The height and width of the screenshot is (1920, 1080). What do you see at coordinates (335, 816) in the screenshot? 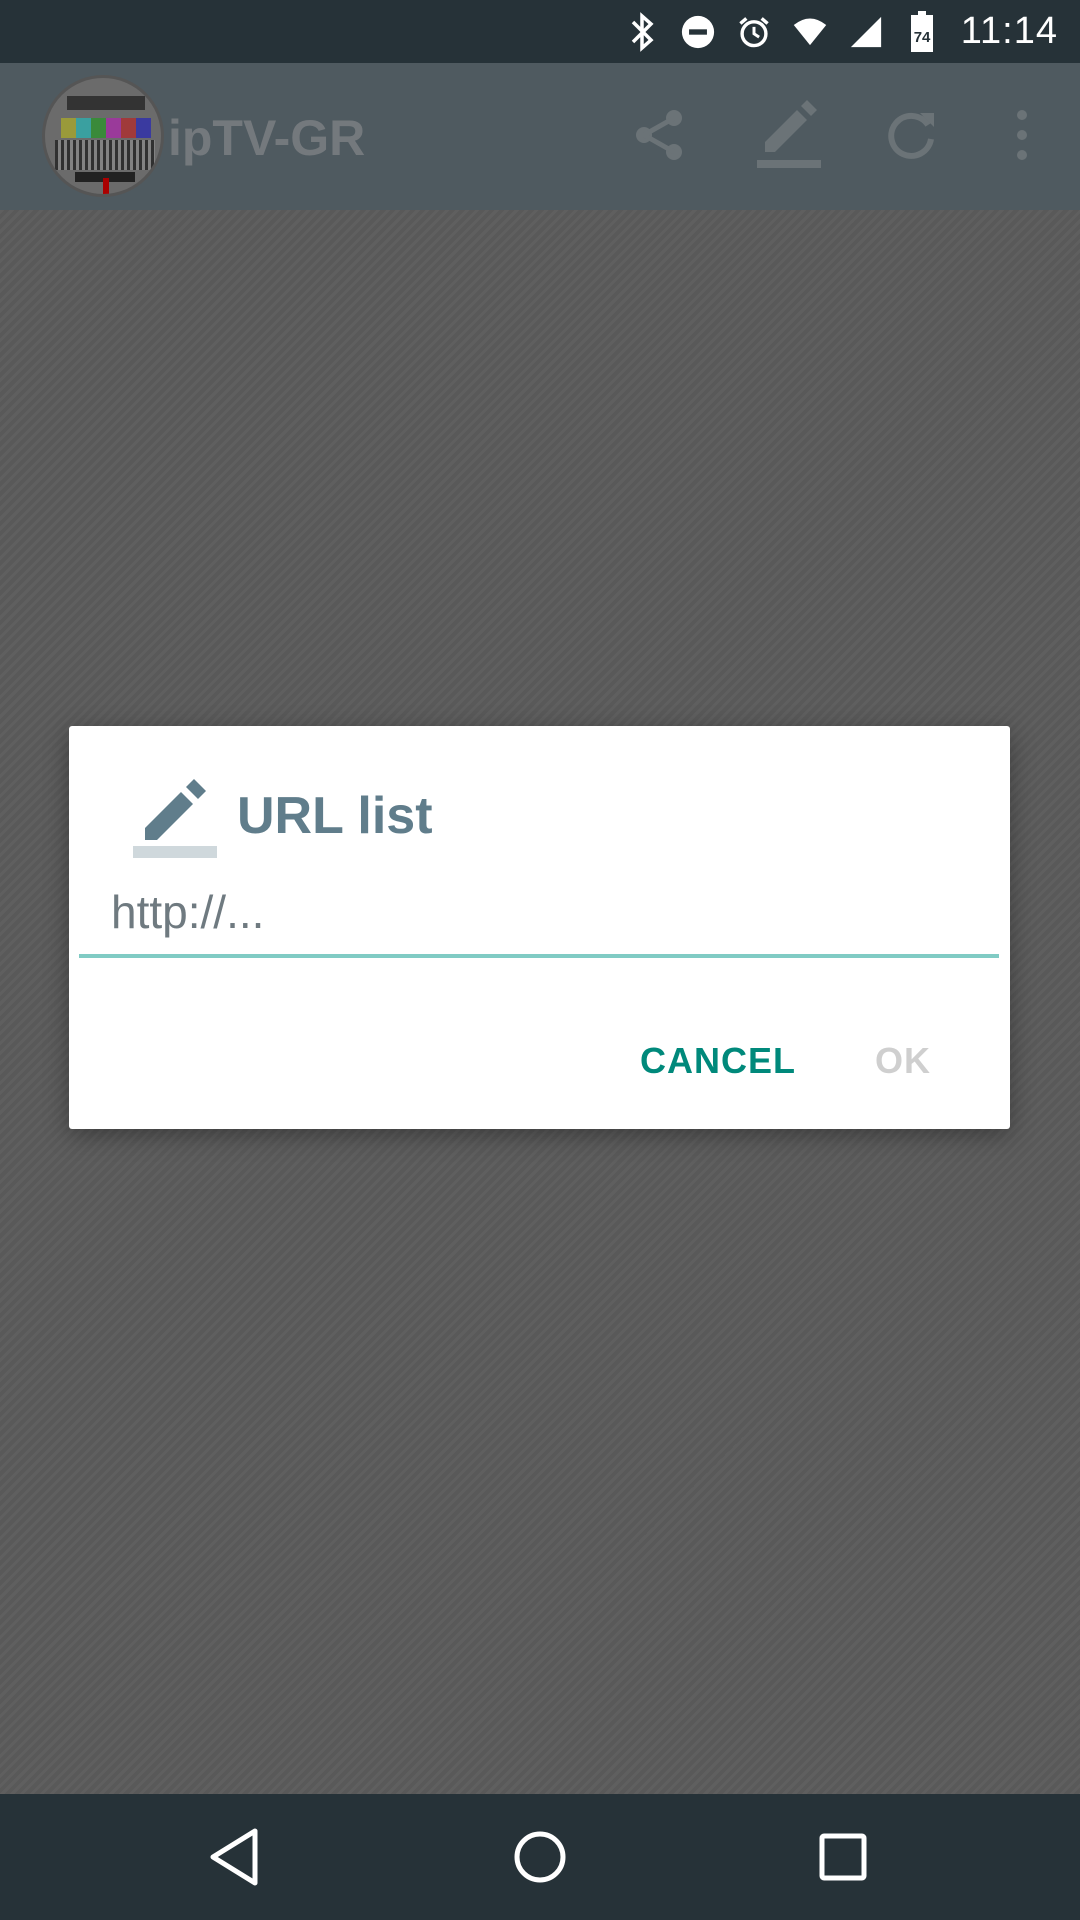
I see `dialog-title: URL list` at bounding box center [335, 816].